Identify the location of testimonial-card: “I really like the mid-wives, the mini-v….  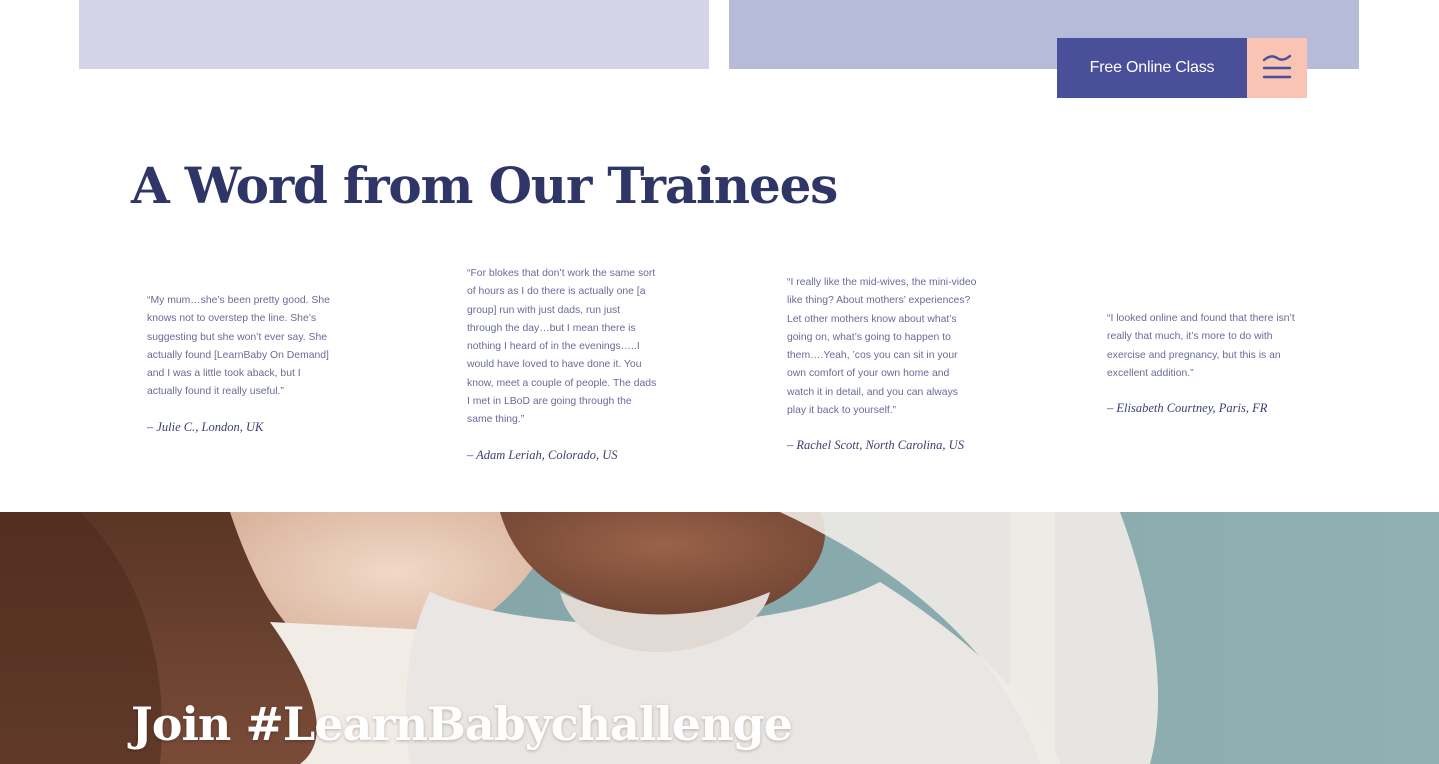
(882, 363).